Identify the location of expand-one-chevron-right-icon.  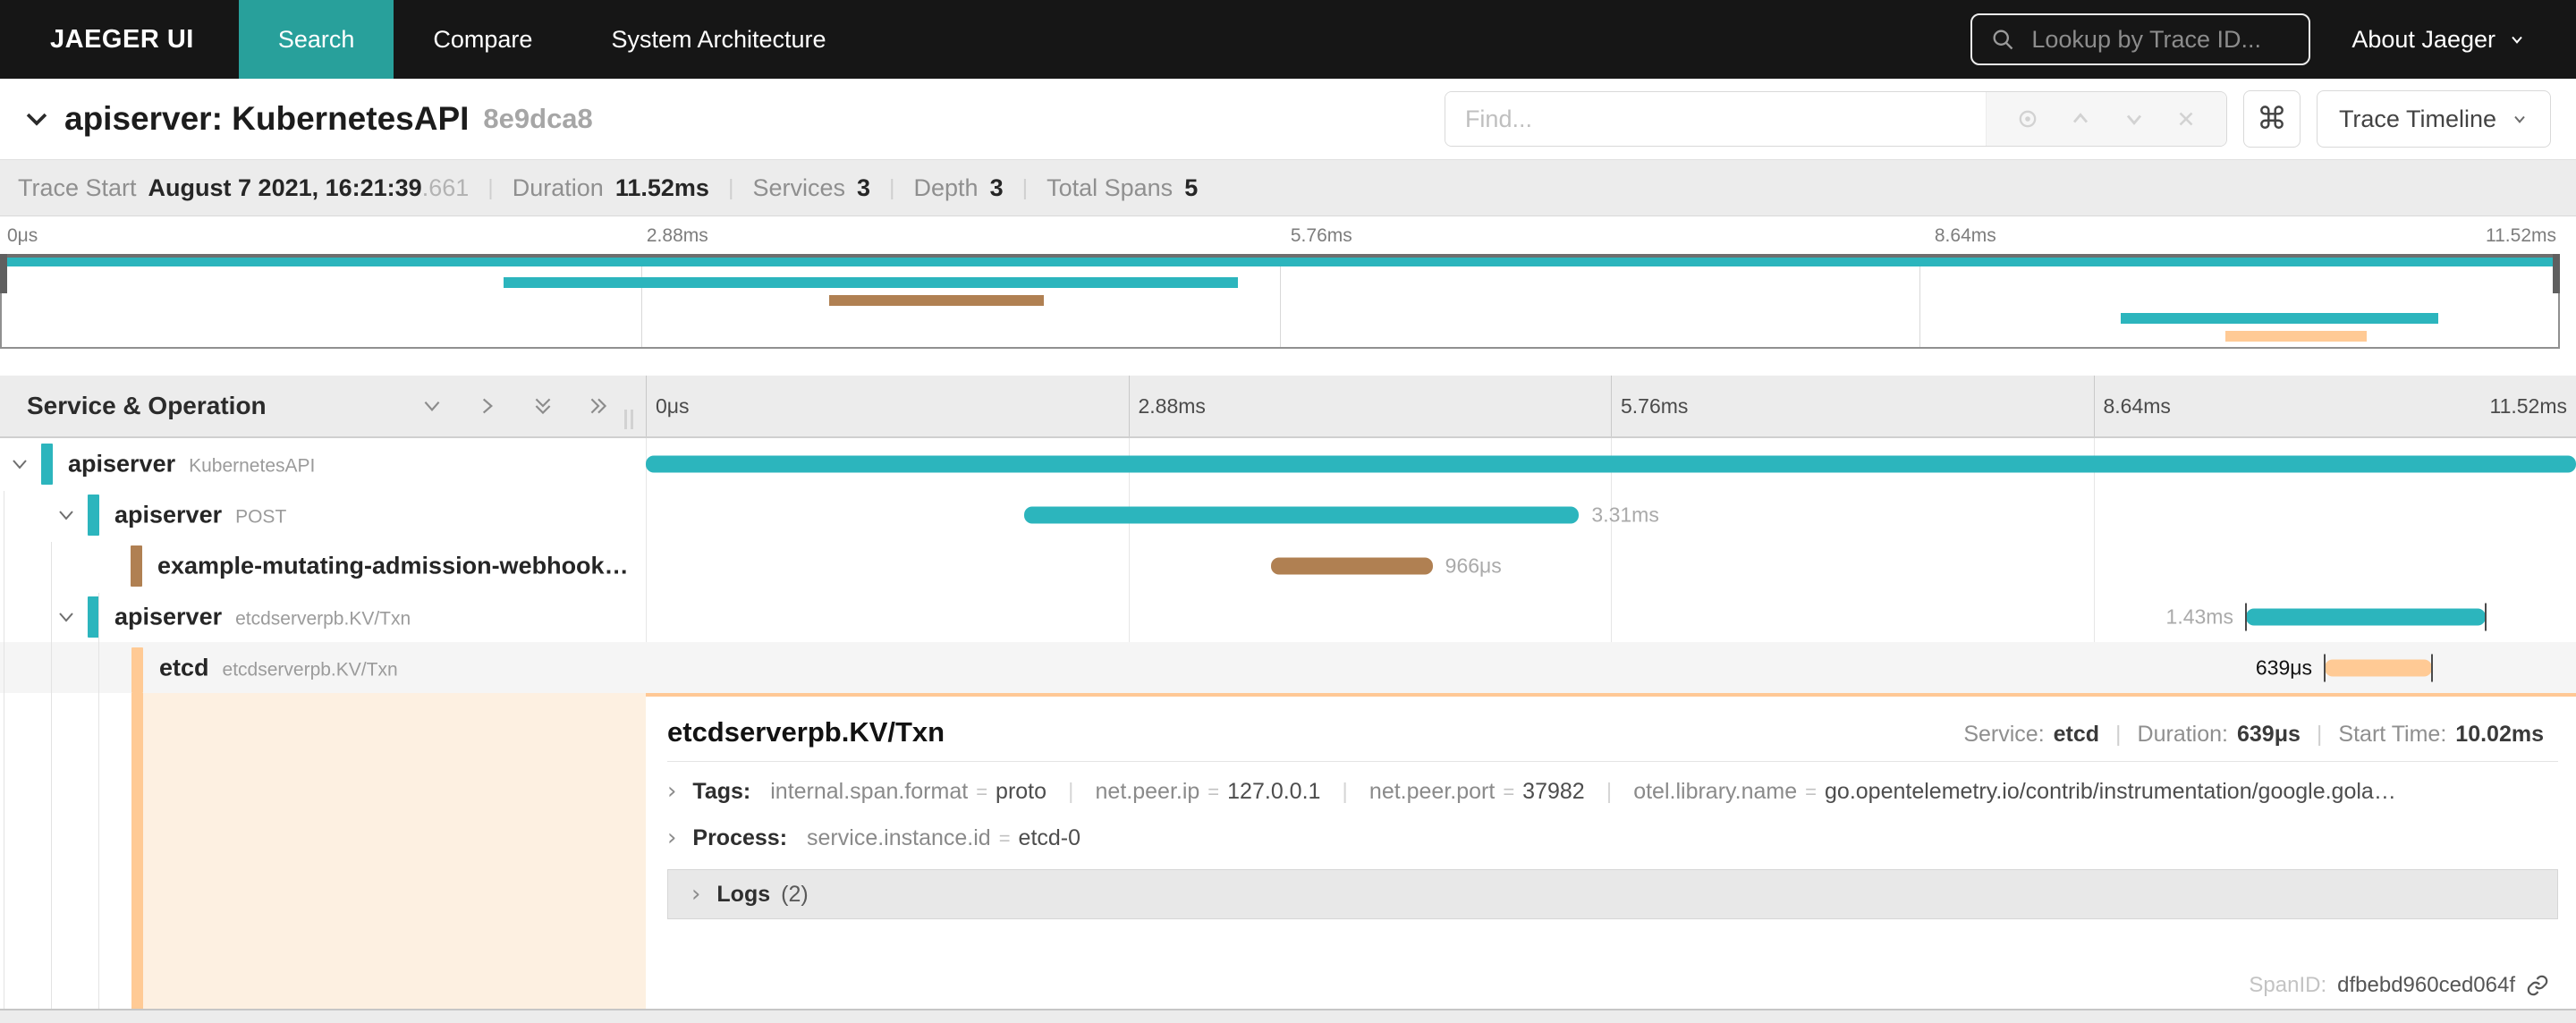
(487, 406).